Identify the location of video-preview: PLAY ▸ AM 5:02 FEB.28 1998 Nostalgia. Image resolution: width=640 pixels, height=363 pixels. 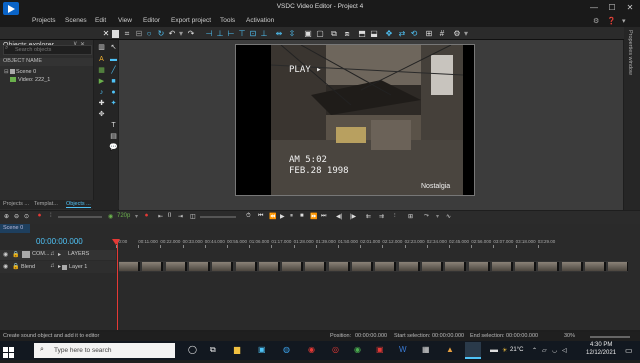
(367, 120).